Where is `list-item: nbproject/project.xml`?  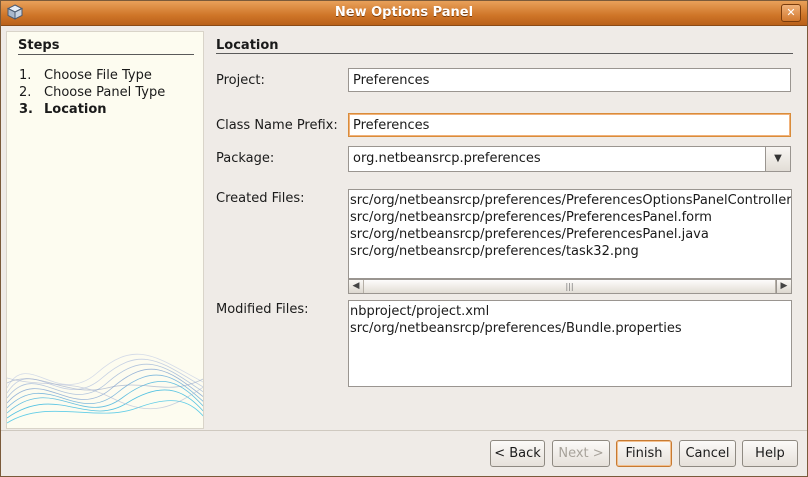
list-item: nbproject/project.xml is located at coordinates (420, 311).